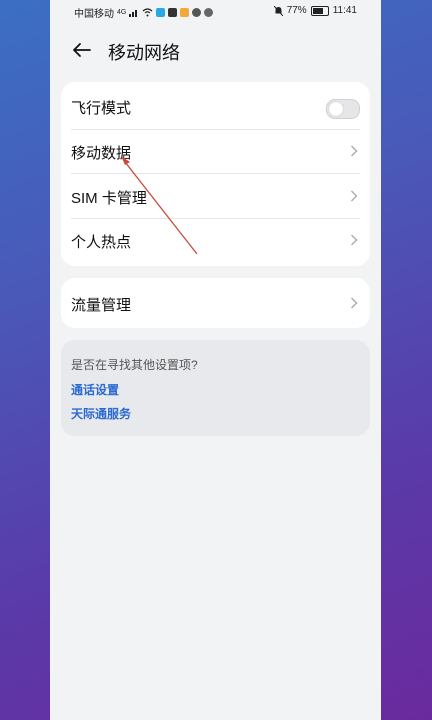 The image size is (432, 720). I want to click on row-label: 个人热点, so click(101, 242).